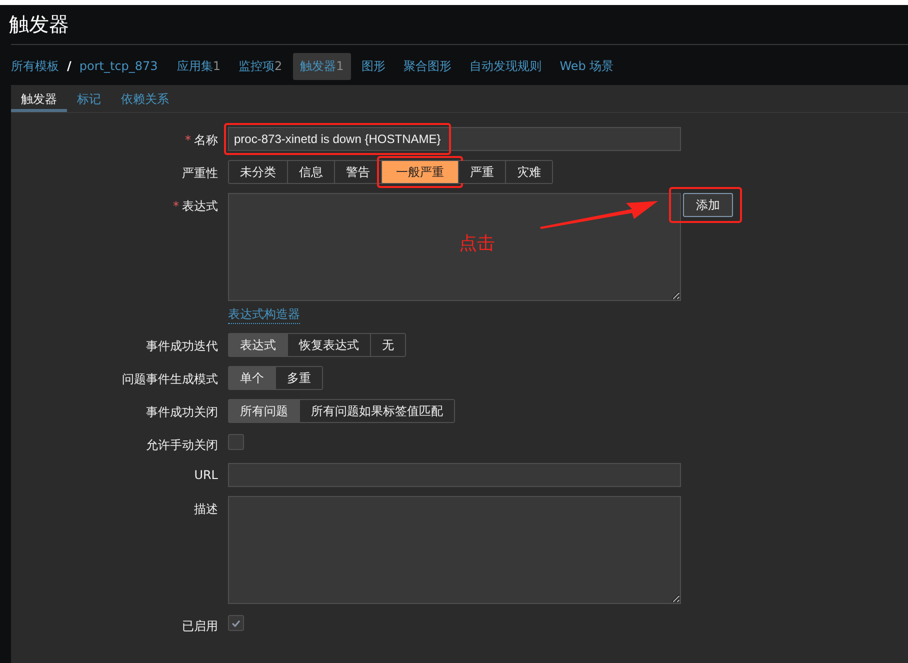  I want to click on text-field: proc-873-xinetd is down {HOSTNAME}, so click(454, 139).